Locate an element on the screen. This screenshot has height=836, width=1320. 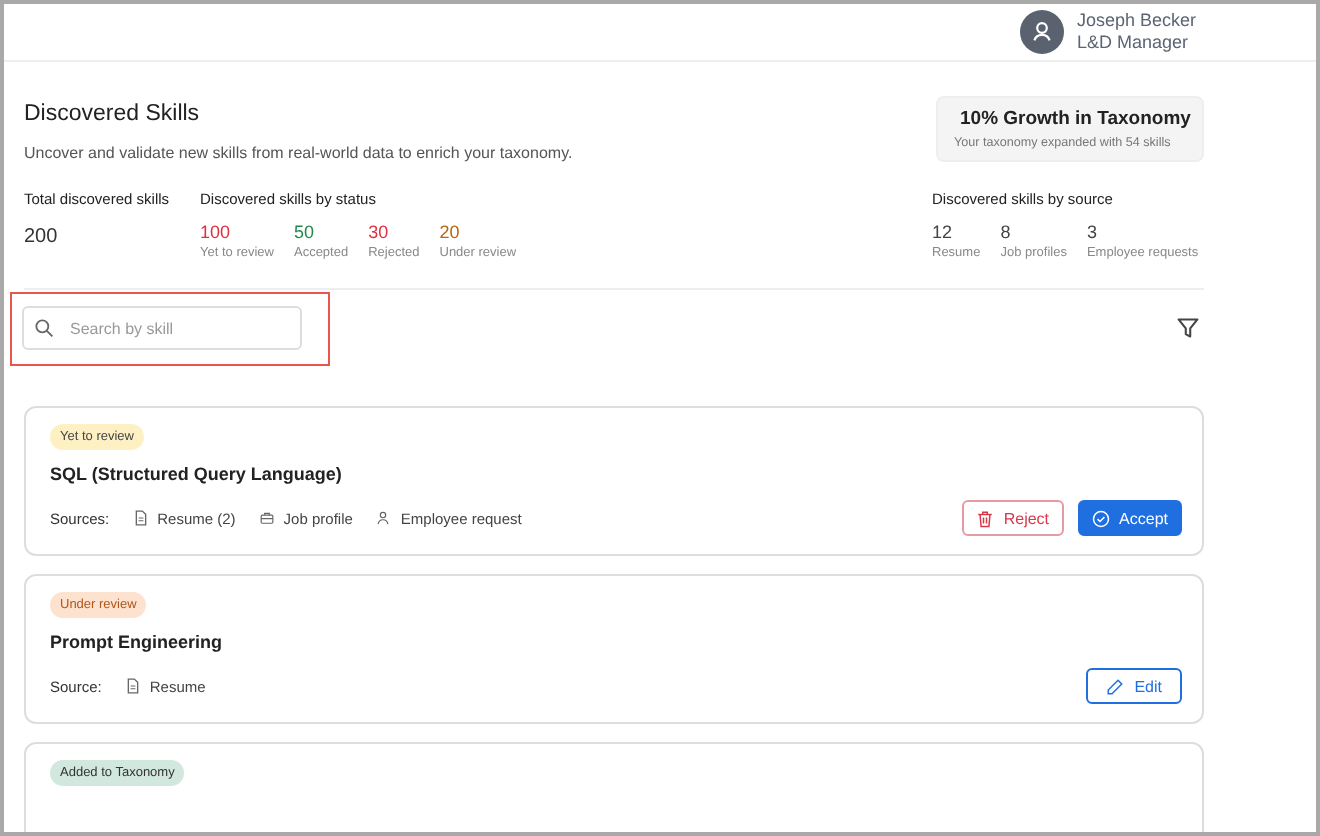
status-count: 100 is located at coordinates (216, 232).